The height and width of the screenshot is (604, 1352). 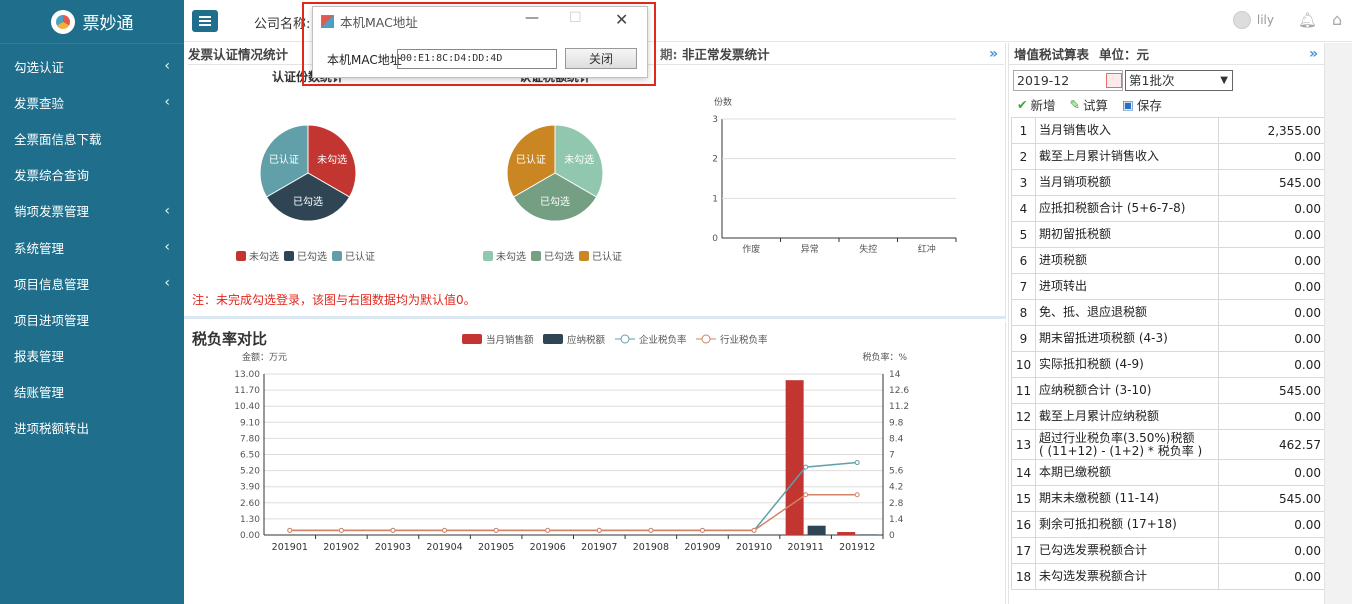 I want to click on scrollbar, so click(x=1338, y=323).